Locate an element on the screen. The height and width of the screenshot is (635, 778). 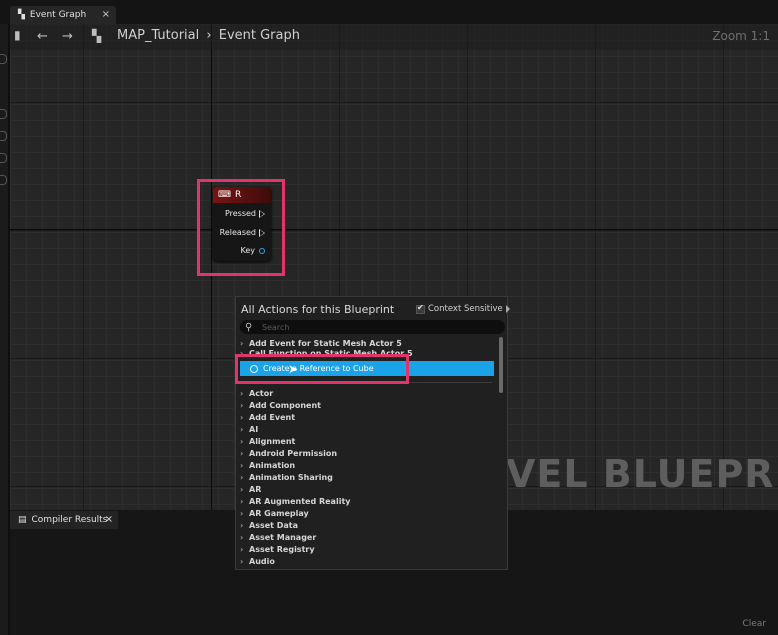
checkbox is located at coordinates (420, 308).